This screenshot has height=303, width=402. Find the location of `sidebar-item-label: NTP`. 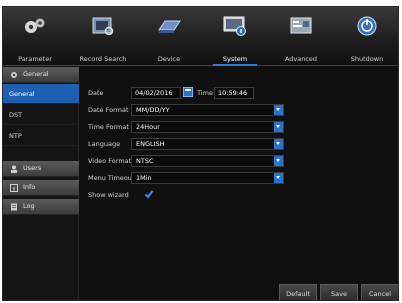

sidebar-item-label: NTP is located at coordinates (15, 136).